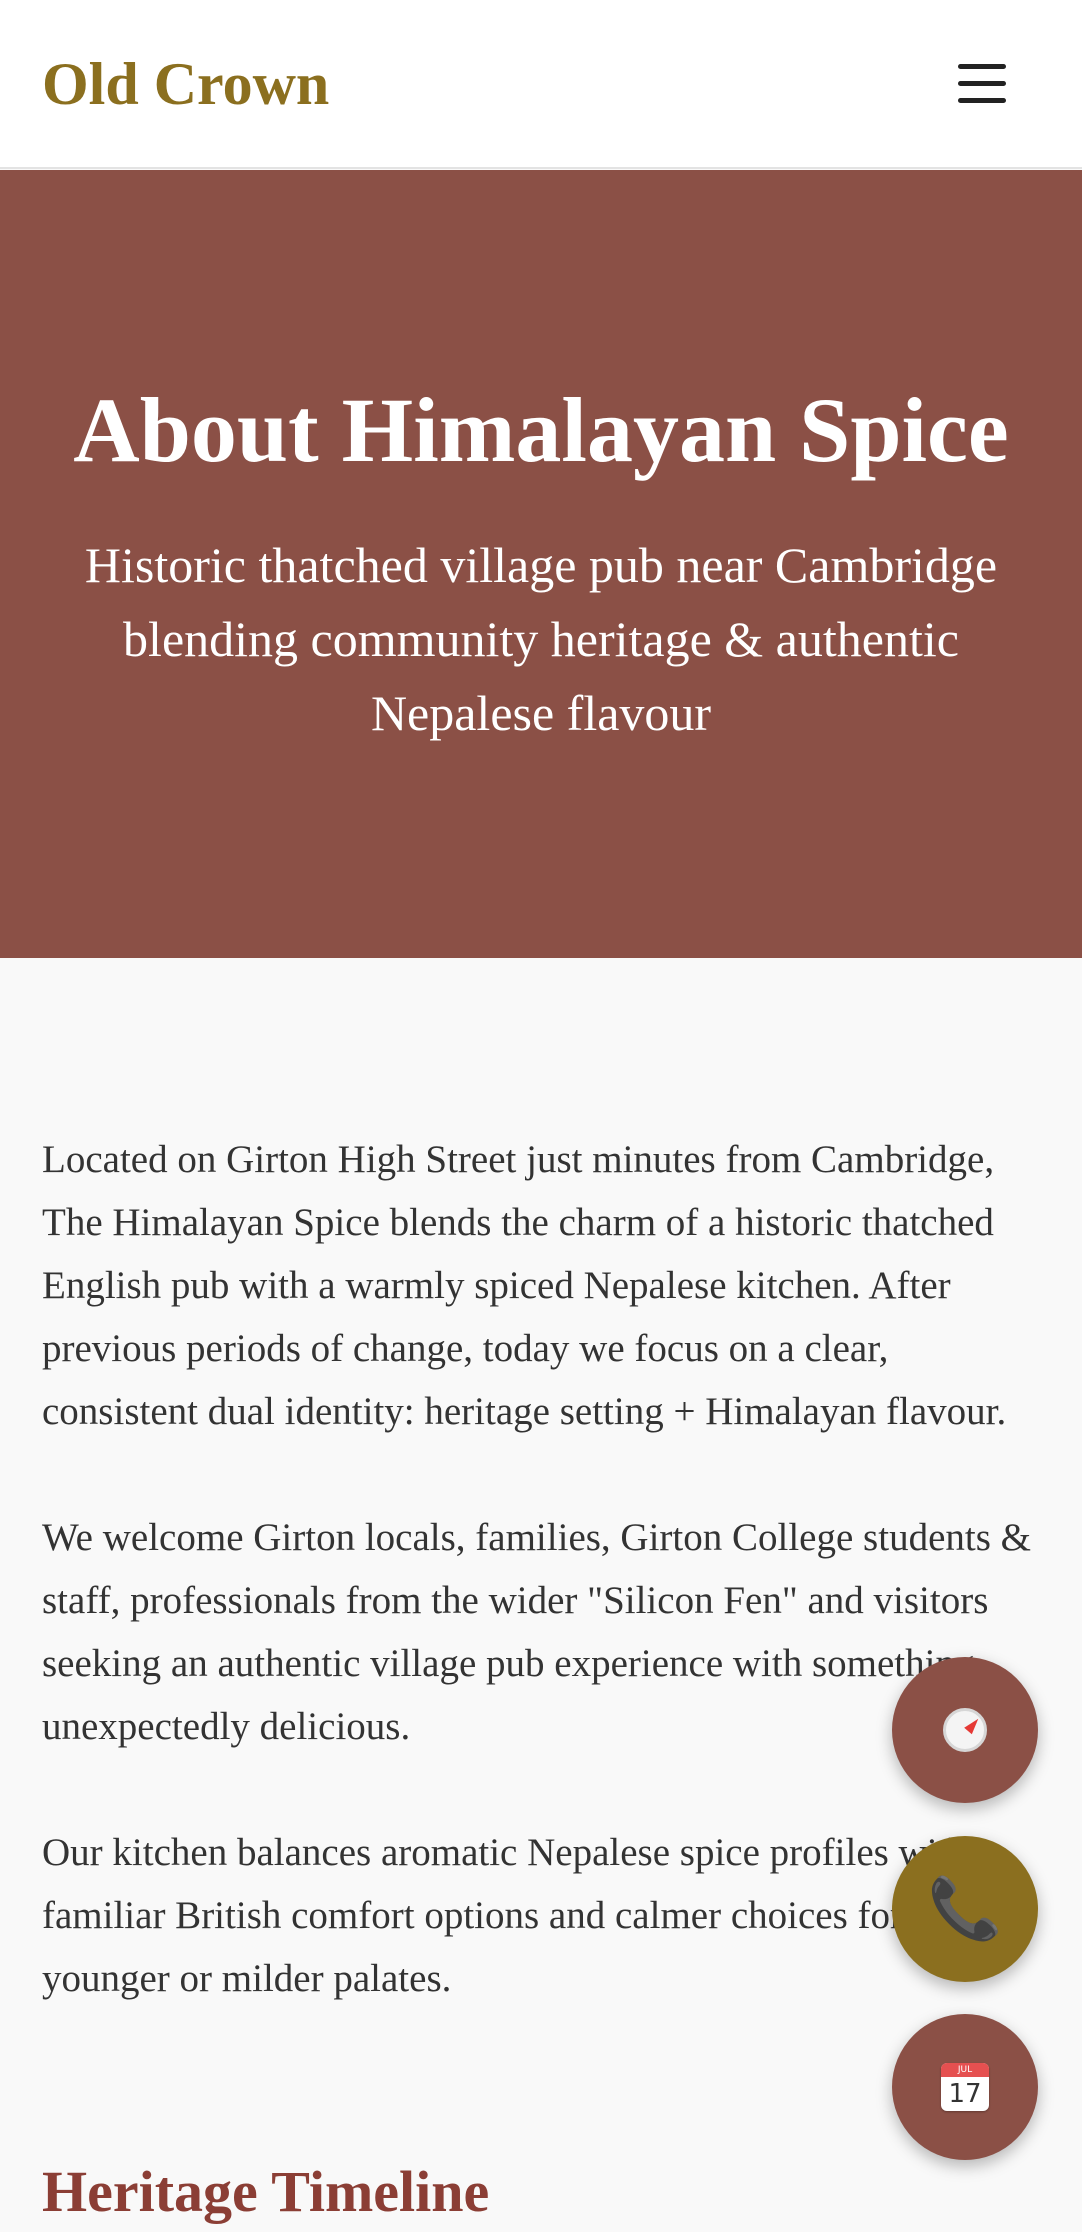  Describe the element at coordinates (965, 2070) in the screenshot. I see `calendar-month: JUL` at that location.